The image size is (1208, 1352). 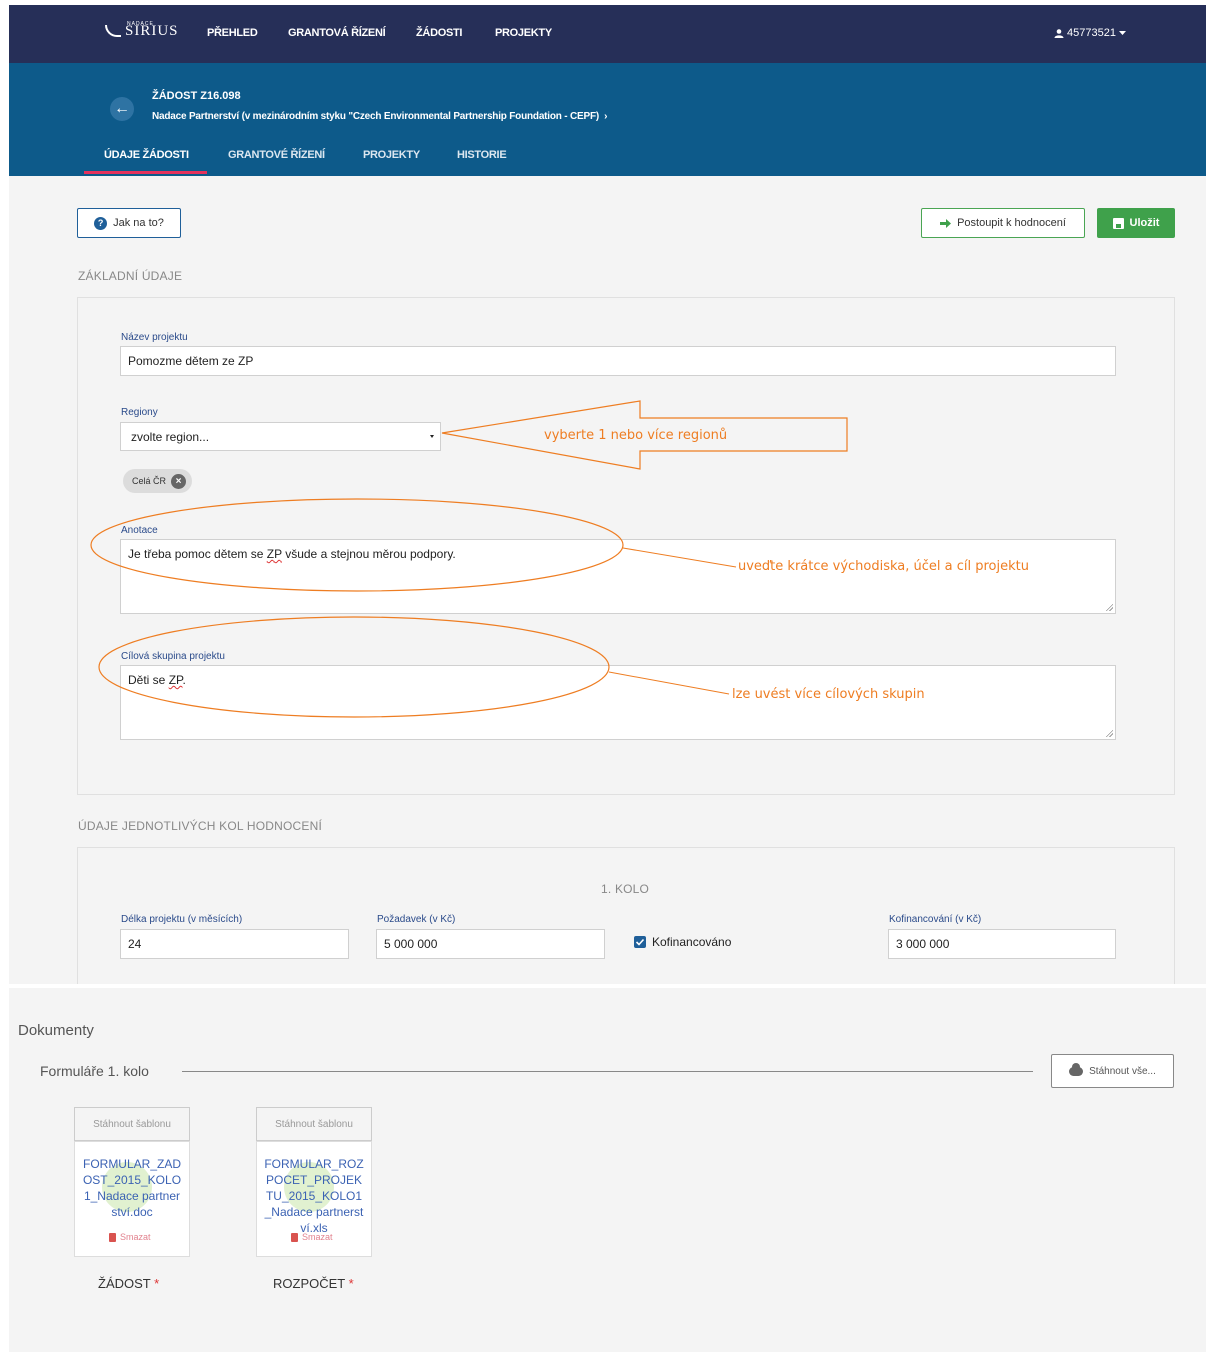 I want to click on cofinanced-checkbox: Kofinancováno, so click(x=682, y=942).